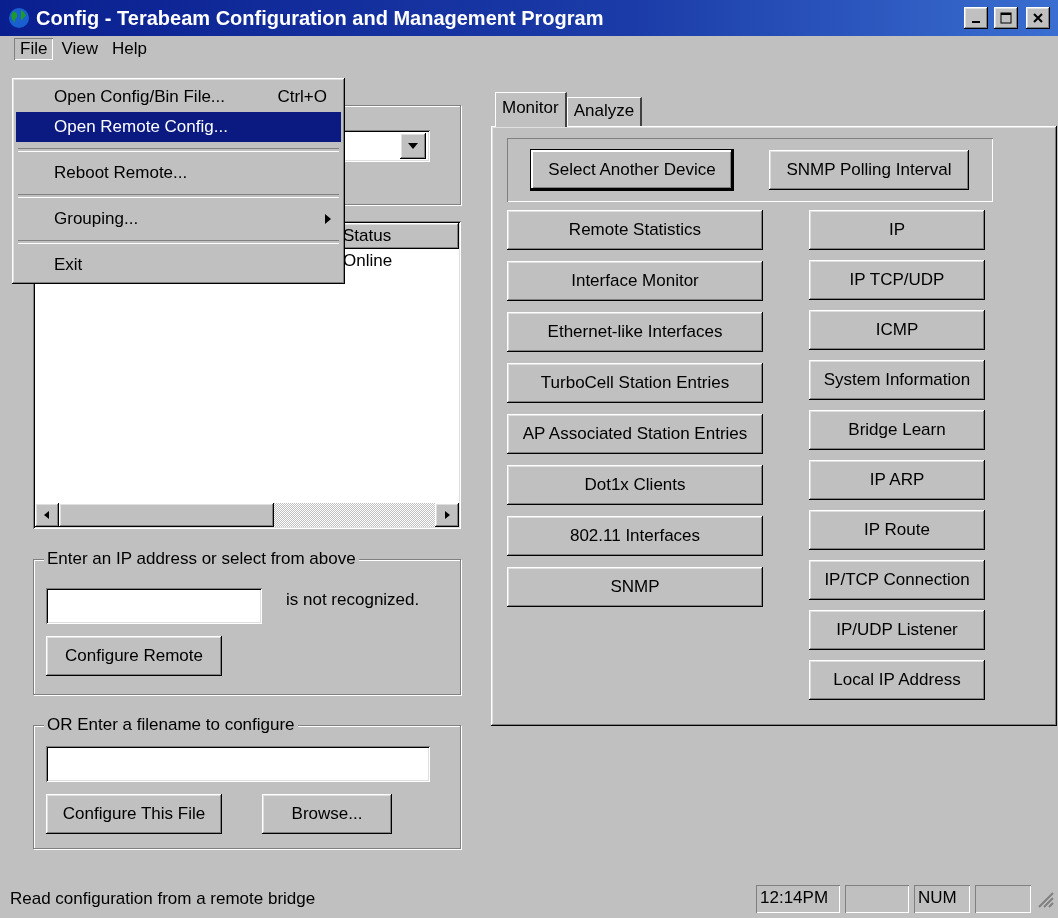  What do you see at coordinates (1045, 899) in the screenshot?
I see `resize-grip-icon` at bounding box center [1045, 899].